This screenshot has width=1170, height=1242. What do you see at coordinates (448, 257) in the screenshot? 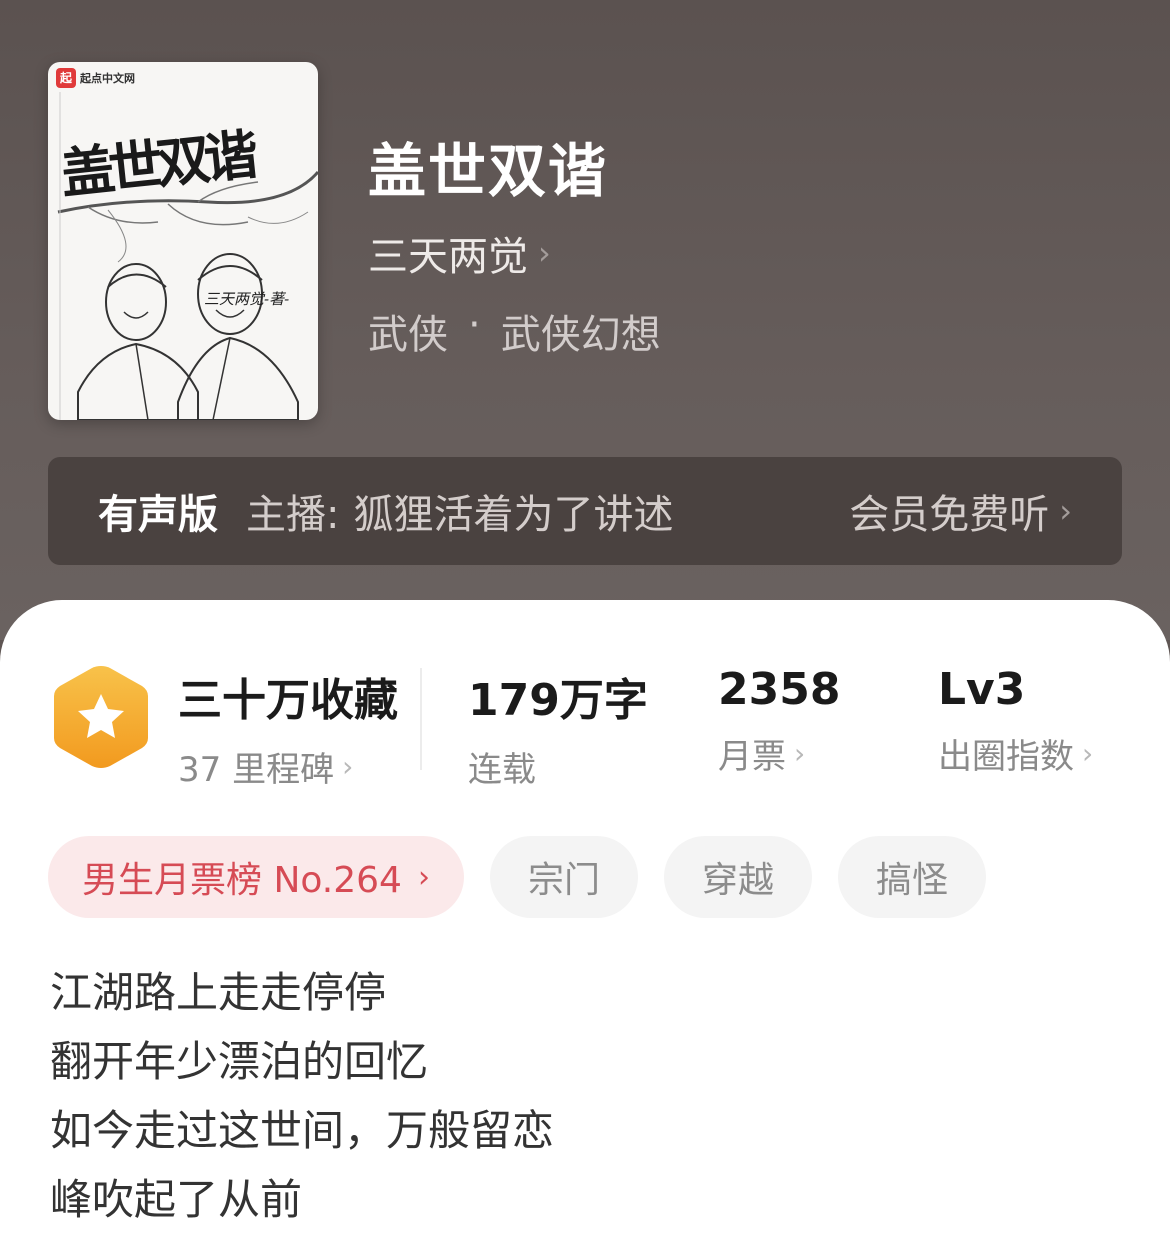
I see `author-name: 三天两觉` at bounding box center [448, 257].